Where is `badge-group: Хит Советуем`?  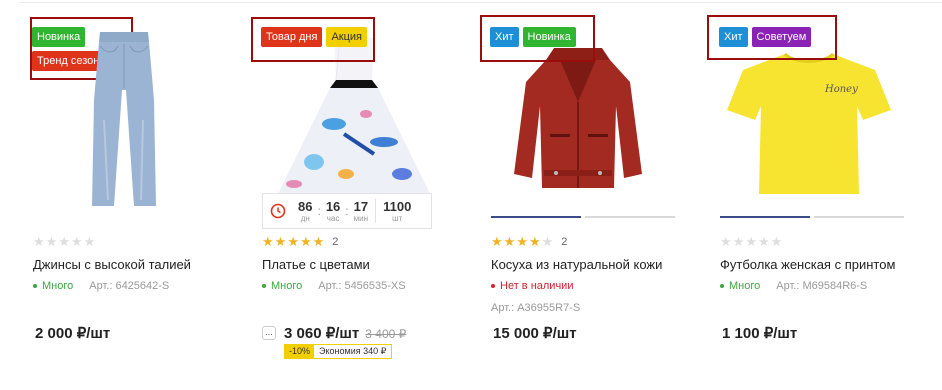 badge-group: Хит Советуем is located at coordinates (779, 37).